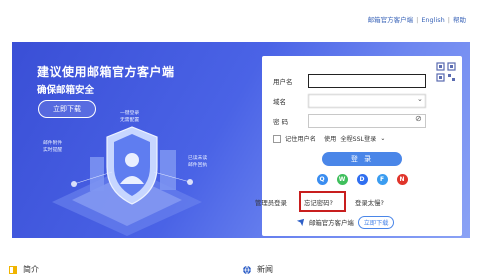 The image size is (480, 277). Describe the element at coordinates (459, 20) in the screenshot. I see `help-link: 帮助` at that location.